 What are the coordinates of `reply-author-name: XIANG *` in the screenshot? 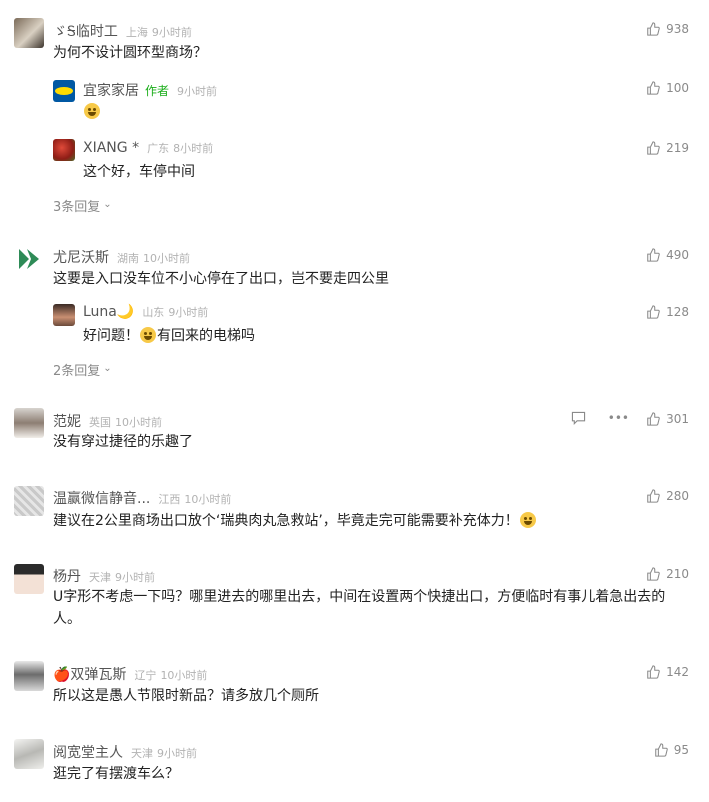 It's located at (111, 148).